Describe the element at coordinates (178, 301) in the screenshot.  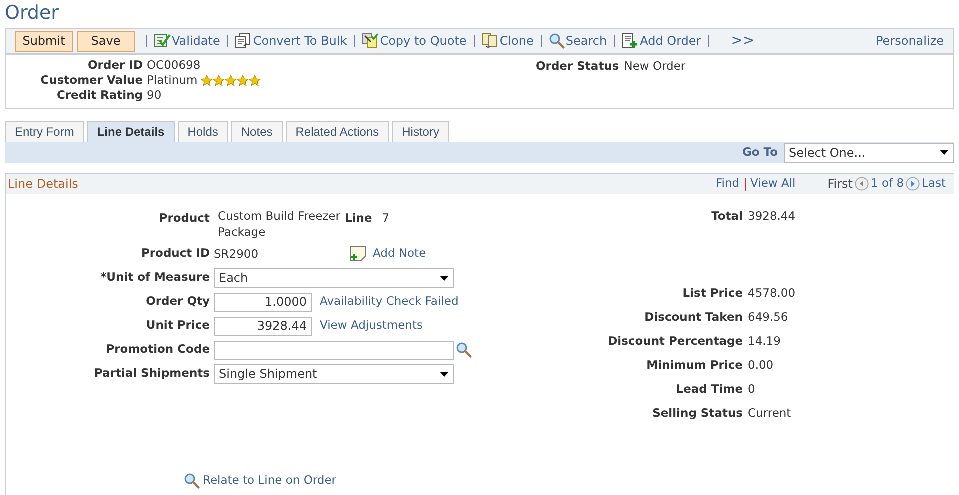
I see `field-label: Order Qty` at that location.